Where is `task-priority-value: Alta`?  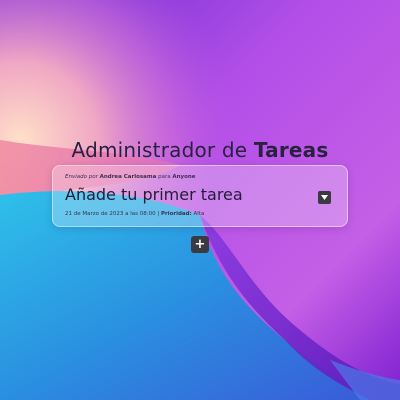
task-priority-value: Alta is located at coordinates (198, 214).